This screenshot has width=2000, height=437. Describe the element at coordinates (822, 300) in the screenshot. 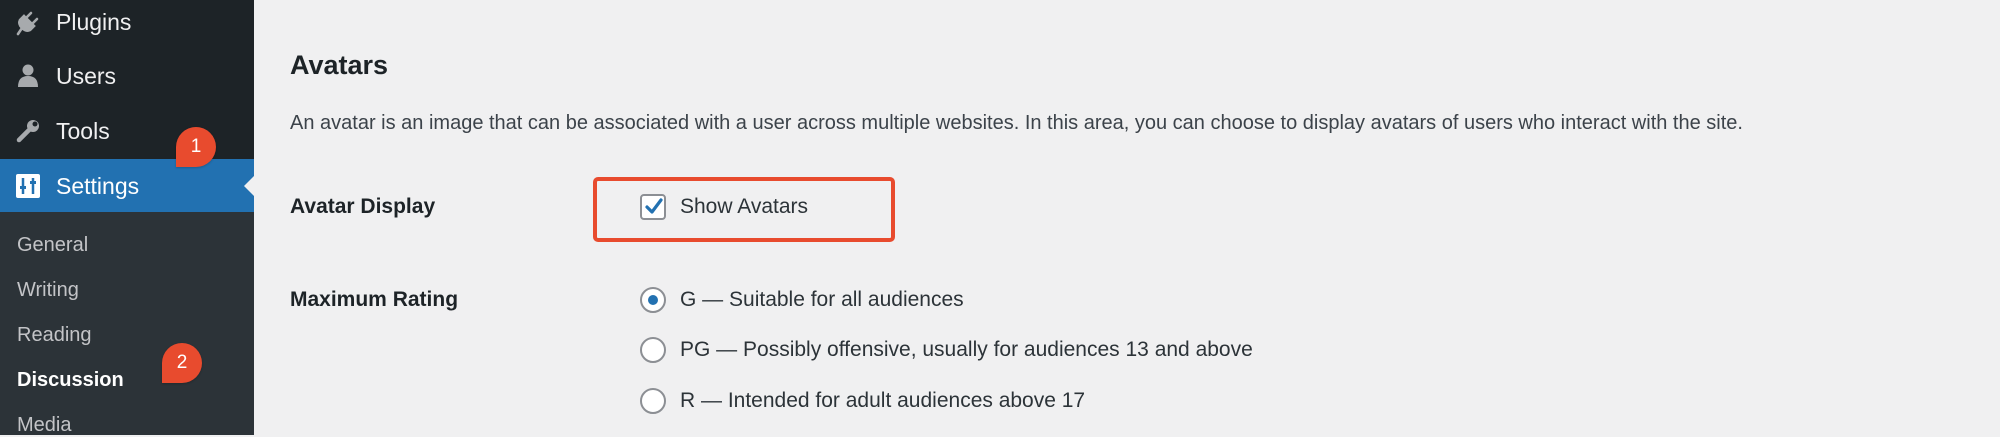

I see `rating-label-g: G — Suitable for all audiences` at that location.